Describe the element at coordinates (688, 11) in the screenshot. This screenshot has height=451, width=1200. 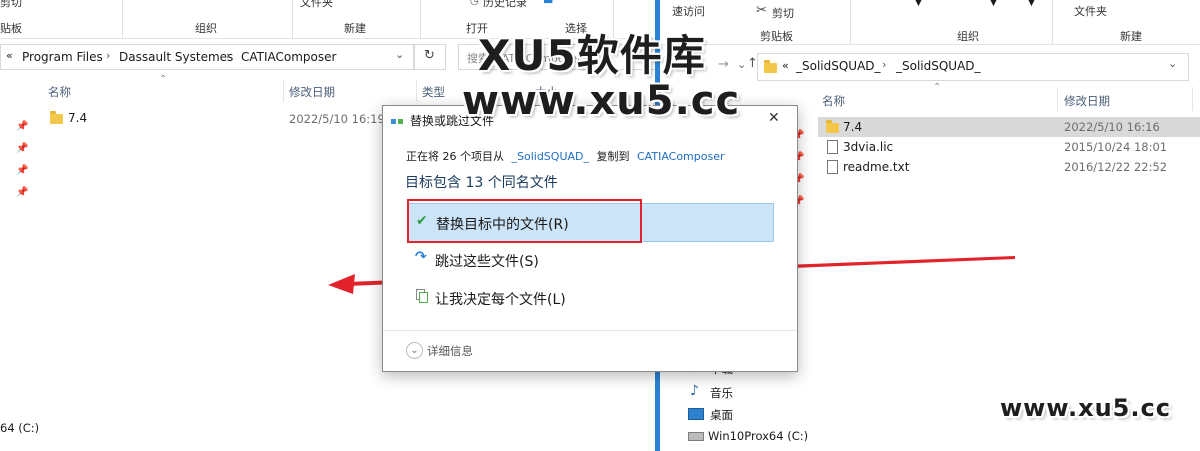
I see `quick-access-label: 速访问` at that location.